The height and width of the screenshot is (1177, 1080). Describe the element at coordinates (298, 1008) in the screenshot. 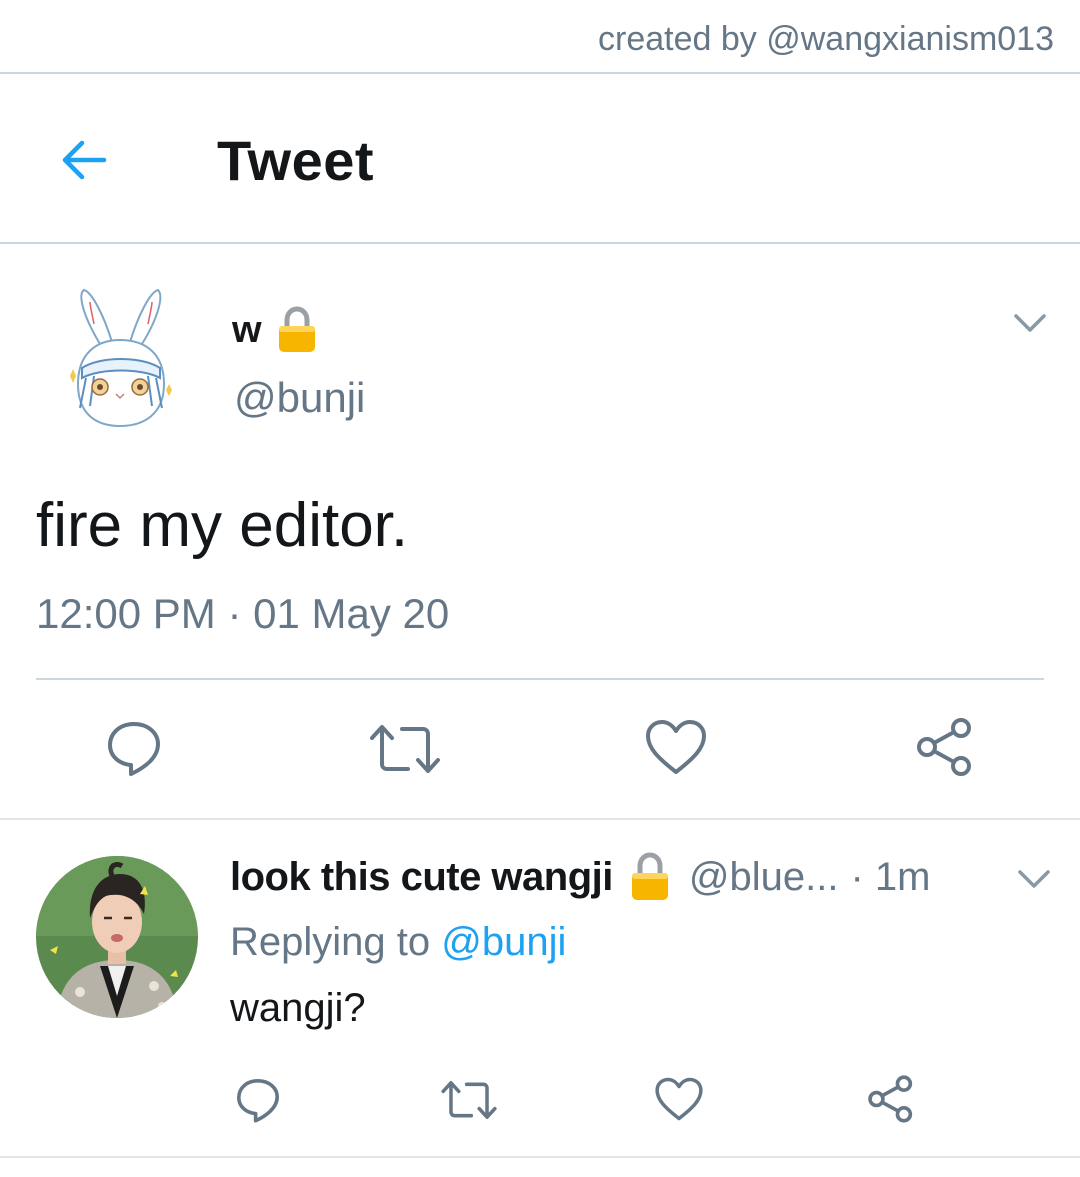

I see `reply-text: wangji?` at that location.